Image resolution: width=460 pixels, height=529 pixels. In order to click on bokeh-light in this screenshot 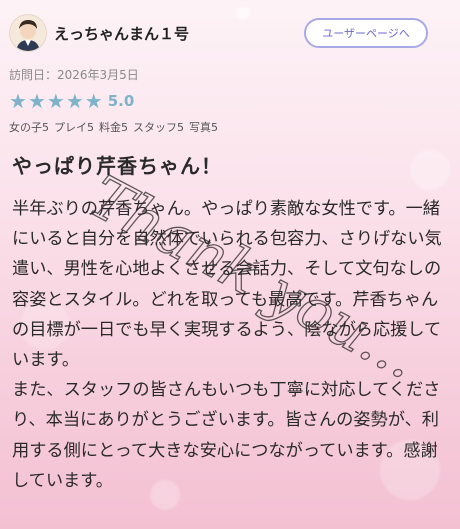, I will do `click(430, 170)`.